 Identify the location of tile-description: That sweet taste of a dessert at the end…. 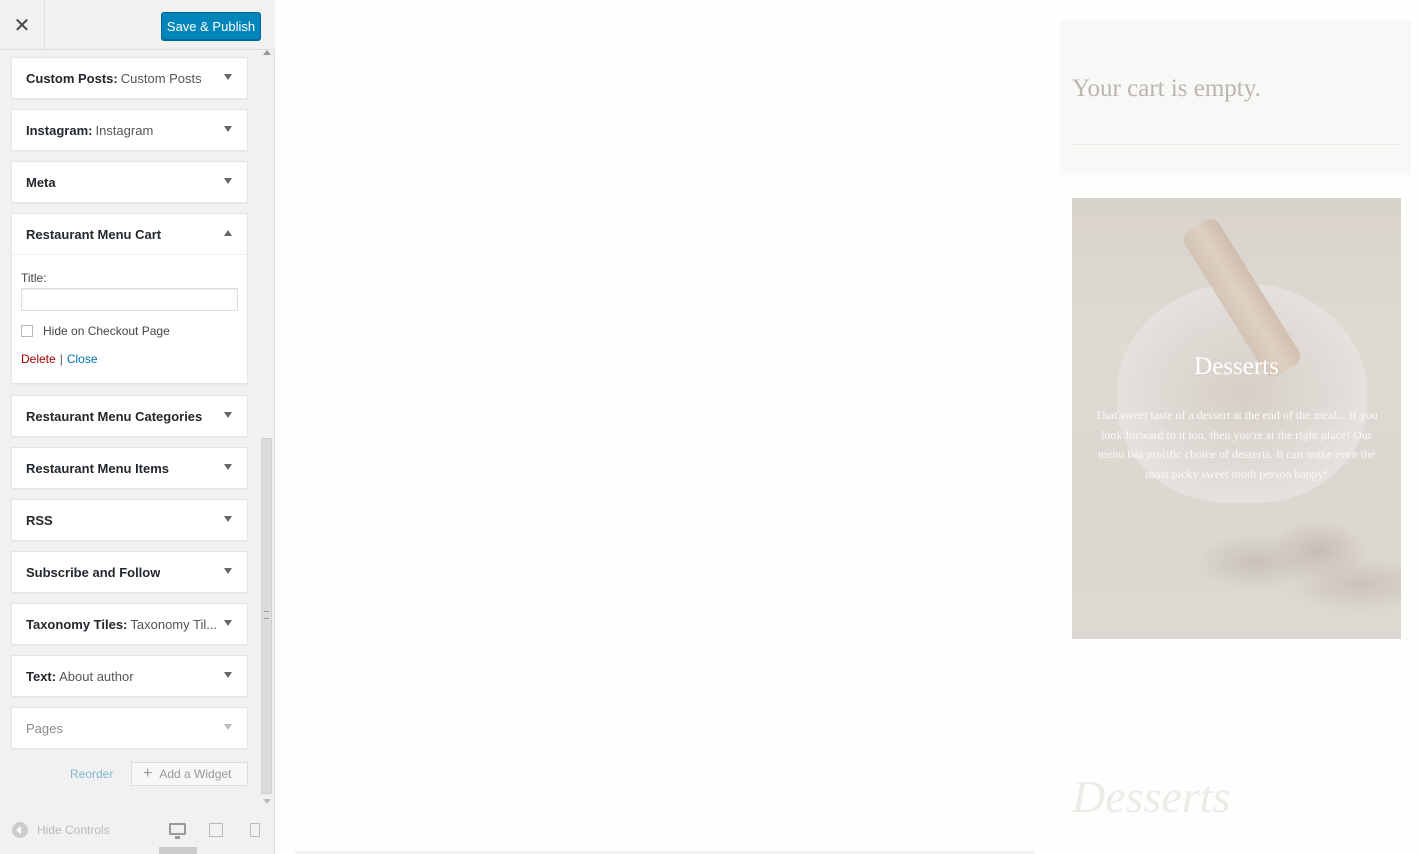
(1236, 444).